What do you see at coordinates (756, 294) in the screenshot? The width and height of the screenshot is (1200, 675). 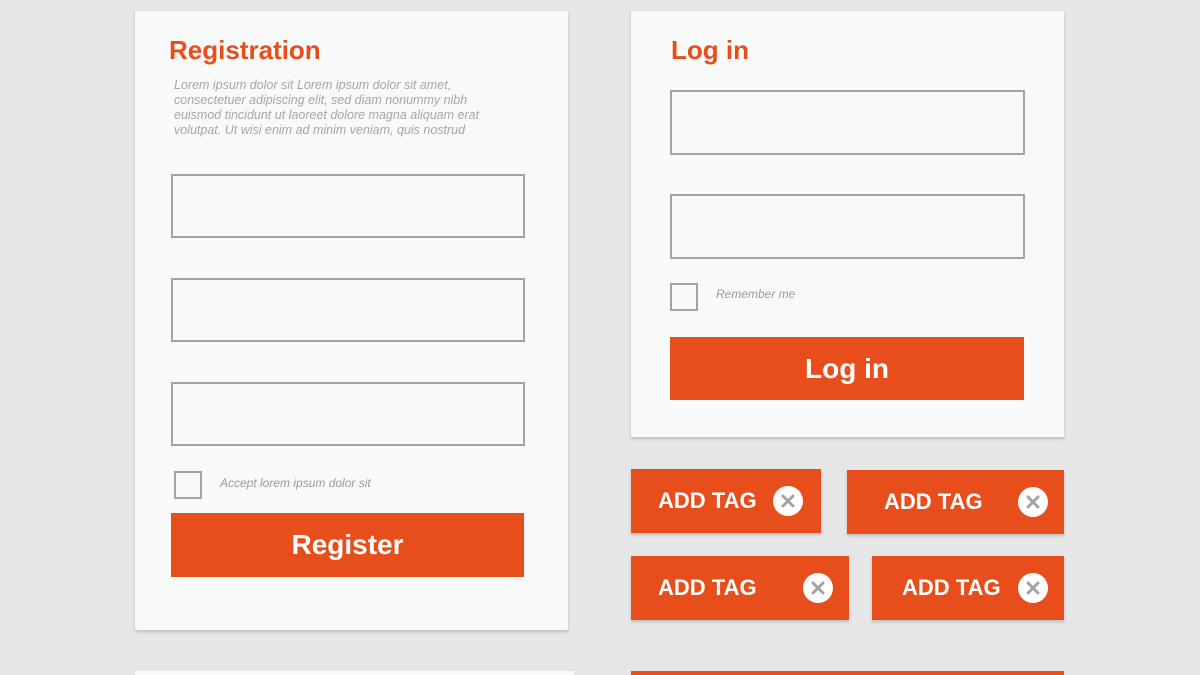 I see `remember-me-label: Remember me` at bounding box center [756, 294].